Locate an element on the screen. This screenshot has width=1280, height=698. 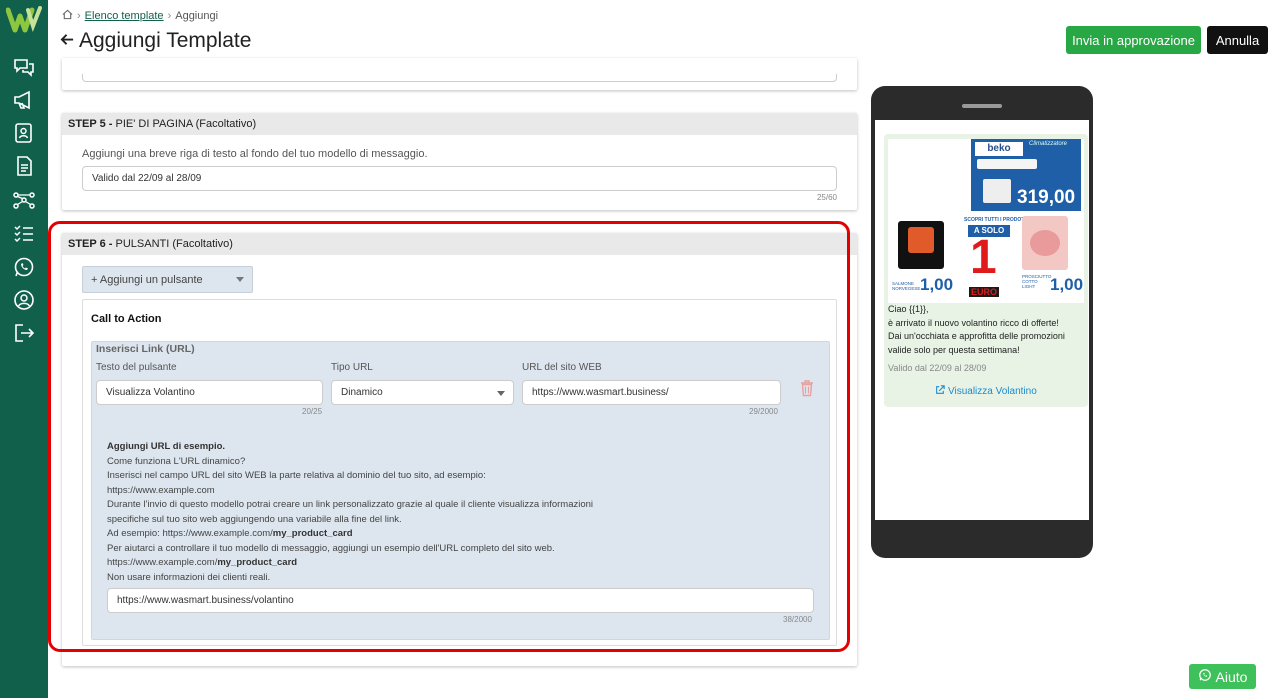
ac-banner: beko Climatizzatore 319,00 is located at coordinates (1026, 175).